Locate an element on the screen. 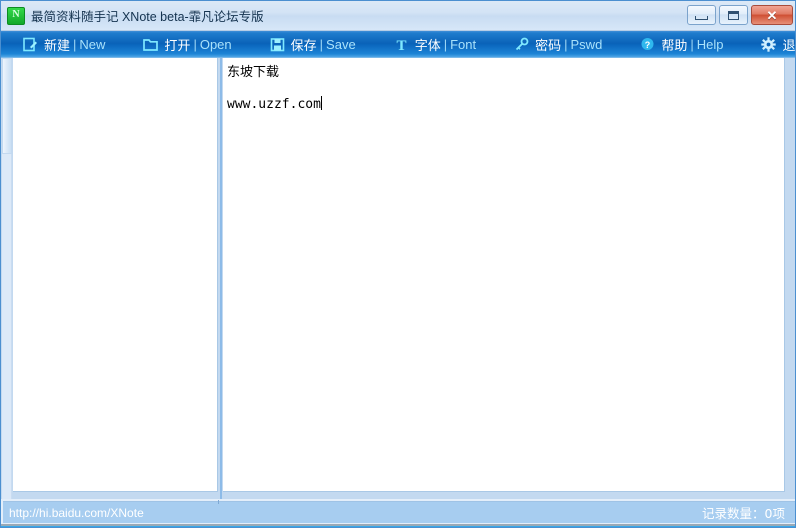 The width and height of the screenshot is (796, 528). font-text-icon: T is located at coordinates (401, 44).